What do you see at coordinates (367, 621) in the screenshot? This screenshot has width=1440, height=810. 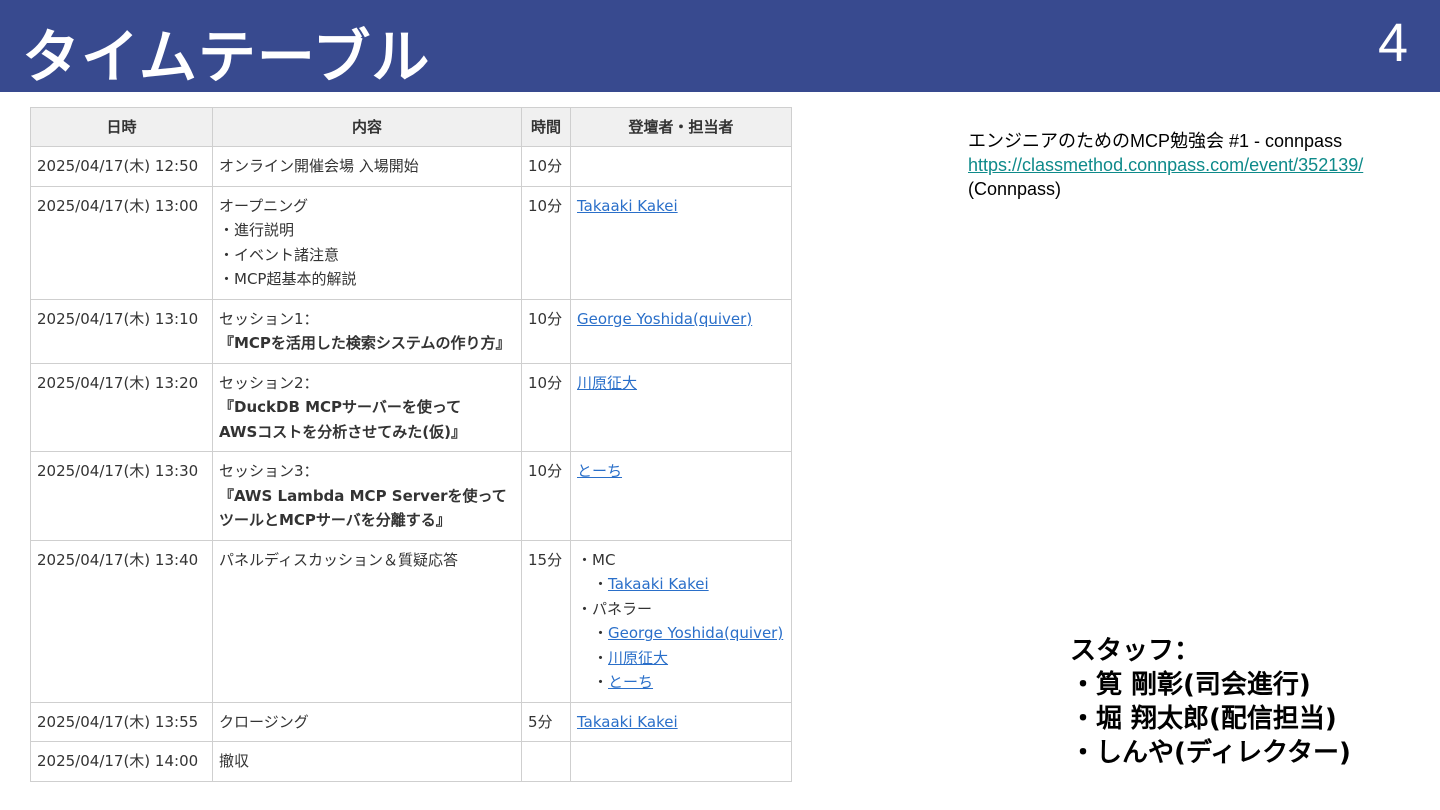 I see `content-cell: パネルディスカッション＆質疑応答` at bounding box center [367, 621].